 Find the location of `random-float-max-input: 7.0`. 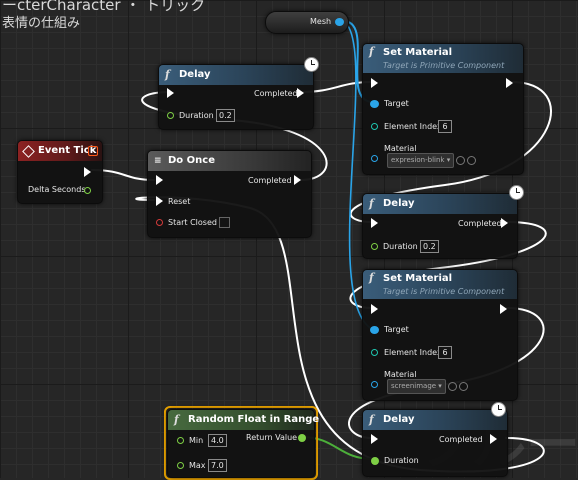

random-float-max-input: 7.0 is located at coordinates (217, 465).